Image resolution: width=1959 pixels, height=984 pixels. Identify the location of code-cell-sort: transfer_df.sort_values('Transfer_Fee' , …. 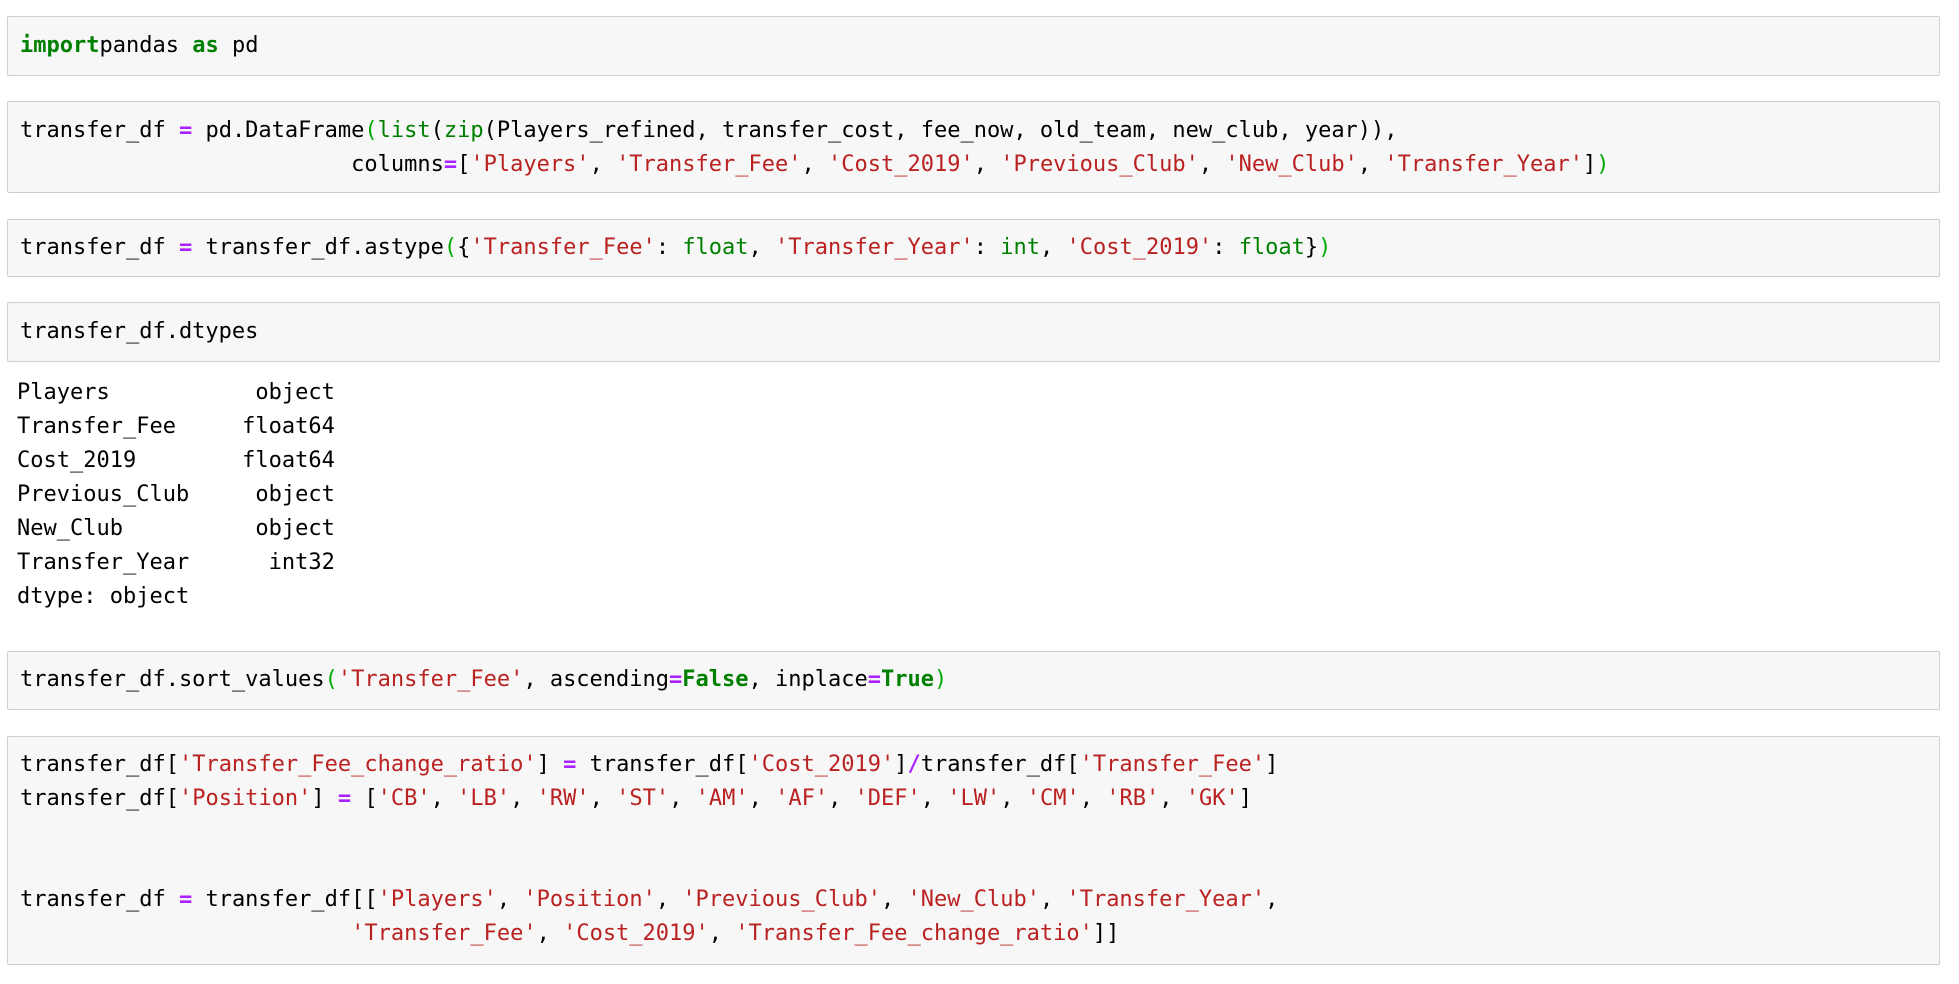
(973, 680).